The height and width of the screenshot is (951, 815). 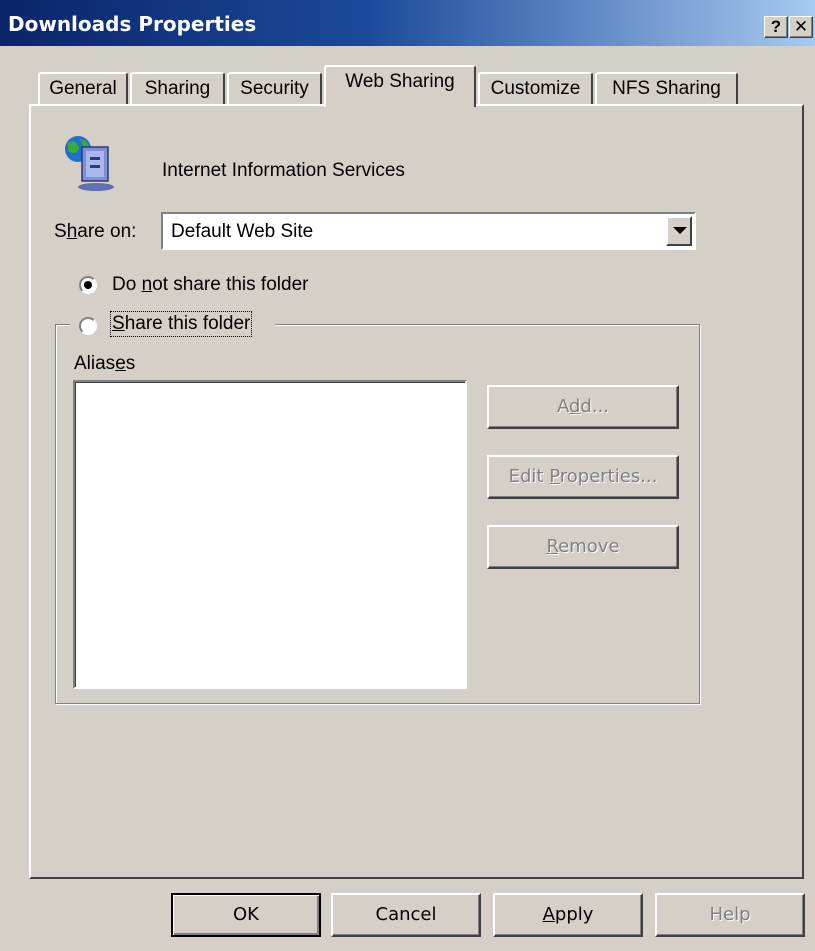 What do you see at coordinates (407, 23) in the screenshot?
I see `title-bar: Downloads Properties ? ✕` at bounding box center [407, 23].